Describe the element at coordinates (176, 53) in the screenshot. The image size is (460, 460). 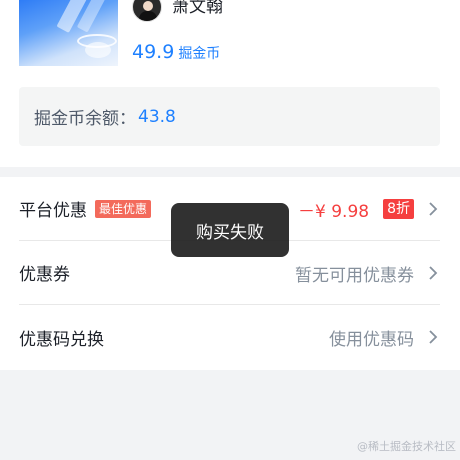
I see `course-price: 49.9 掘金币` at that location.